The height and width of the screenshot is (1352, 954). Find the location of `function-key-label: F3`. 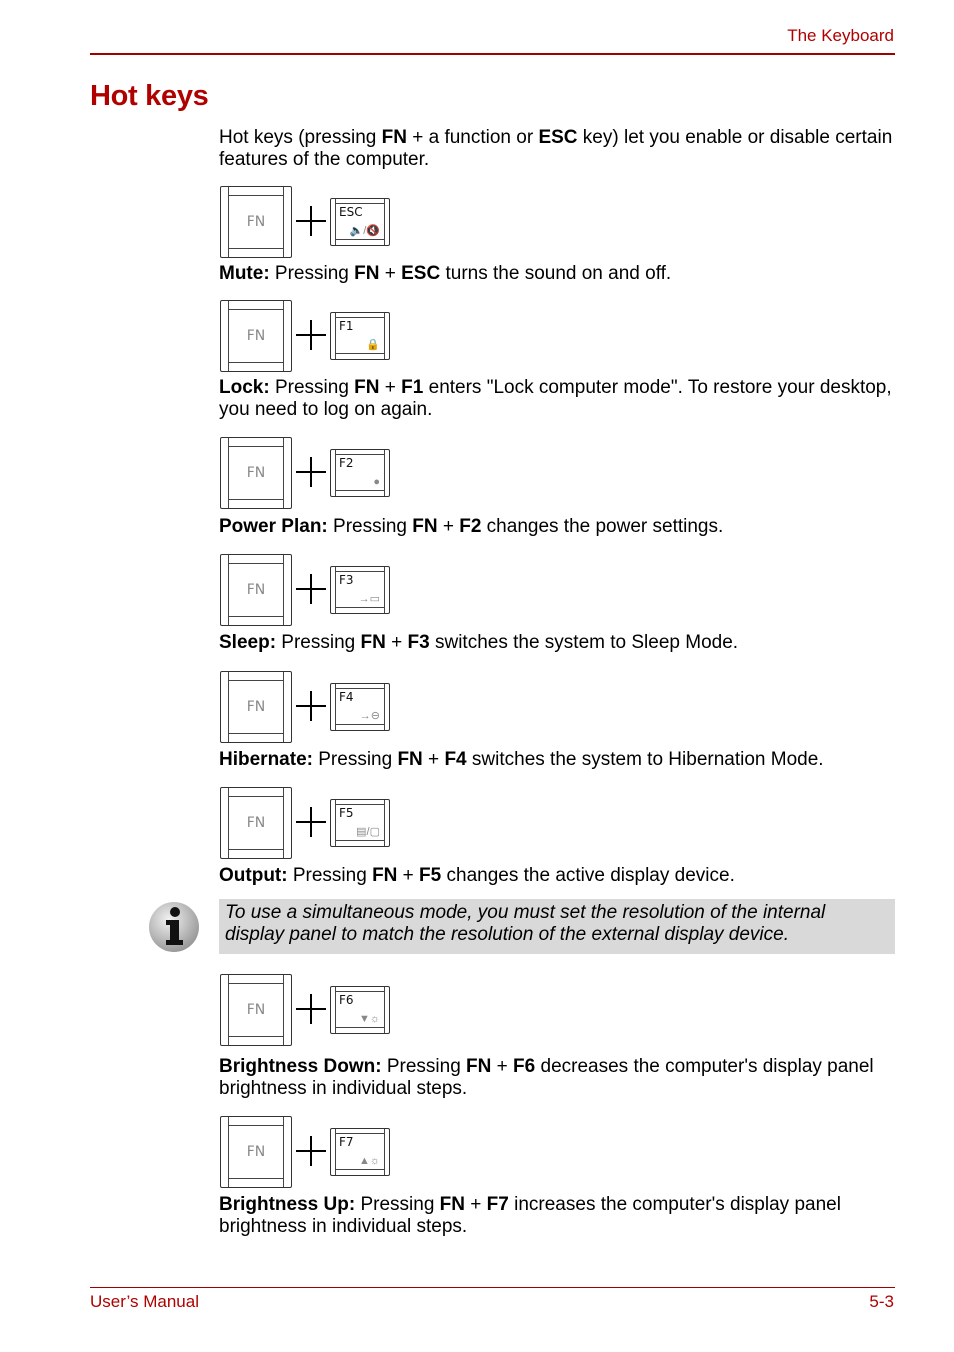

function-key-label: F3 is located at coordinates (346, 580).